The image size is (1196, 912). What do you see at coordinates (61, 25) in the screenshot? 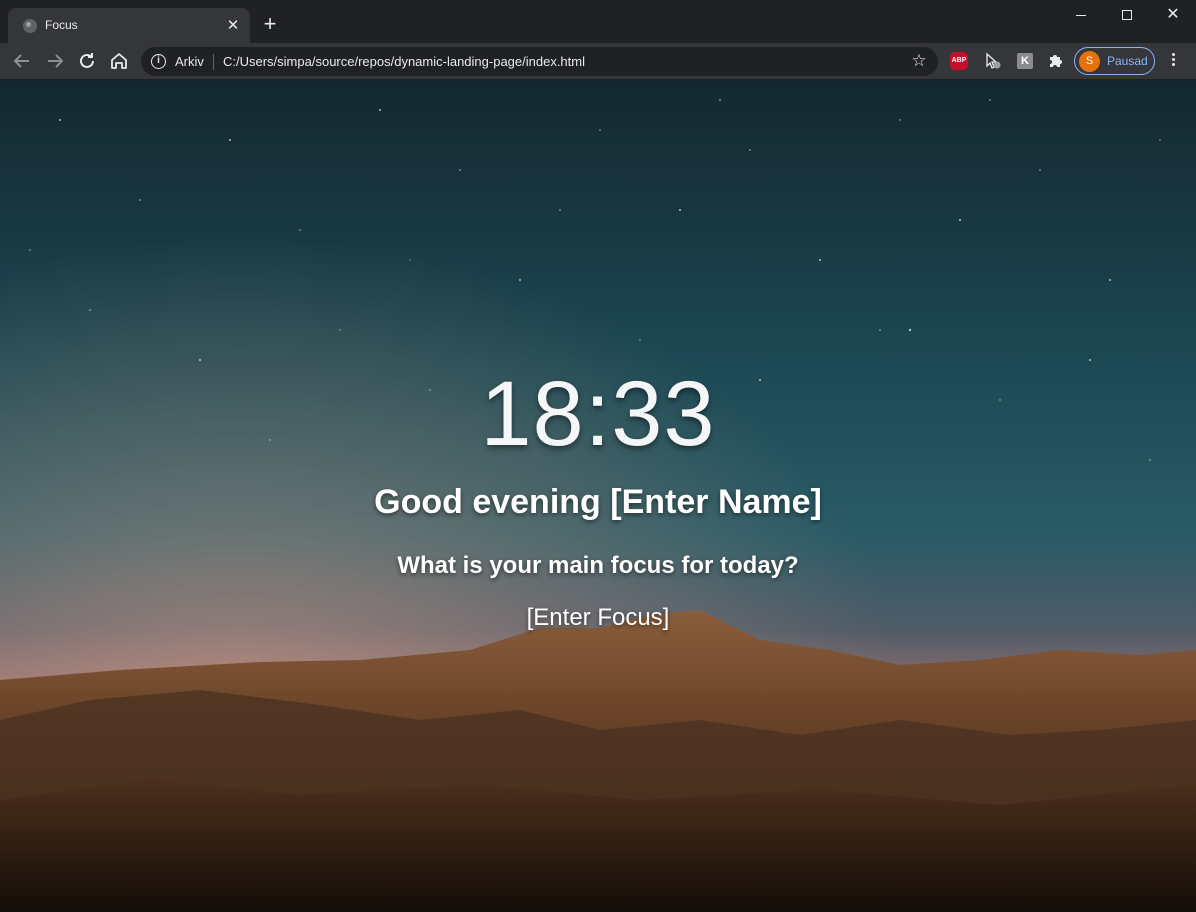
I see `tab-title: Focus` at bounding box center [61, 25].